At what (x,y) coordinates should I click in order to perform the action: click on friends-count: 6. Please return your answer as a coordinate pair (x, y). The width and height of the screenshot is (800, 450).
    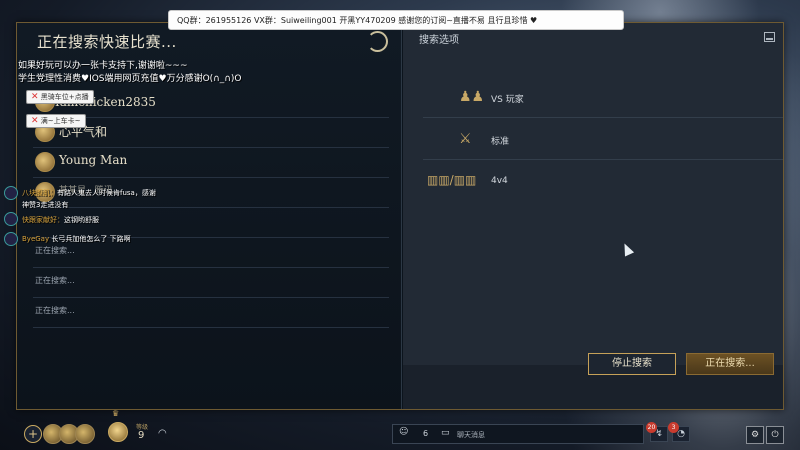
    Looking at the image, I should click on (426, 433).